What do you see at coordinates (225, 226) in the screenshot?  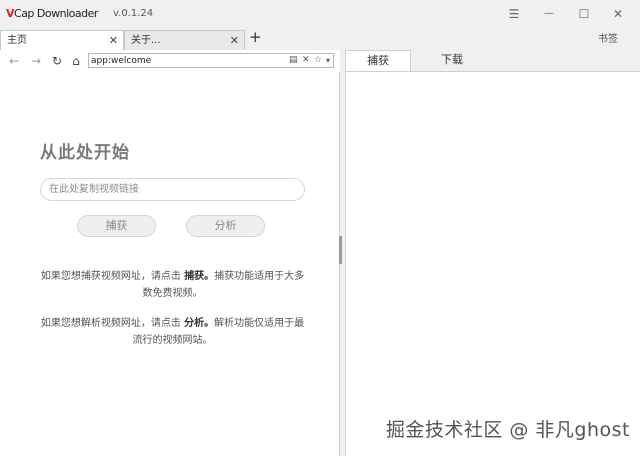 I see `analyze-button: 分析` at bounding box center [225, 226].